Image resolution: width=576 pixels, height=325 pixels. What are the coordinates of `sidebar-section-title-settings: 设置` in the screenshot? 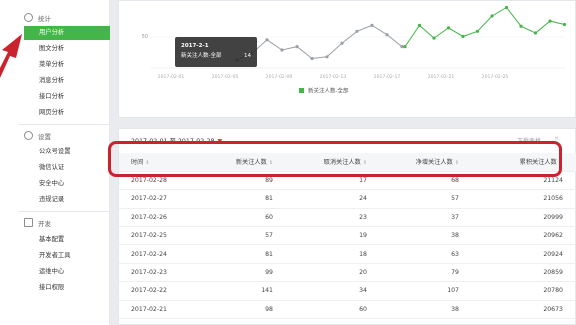 It's located at (44, 137).